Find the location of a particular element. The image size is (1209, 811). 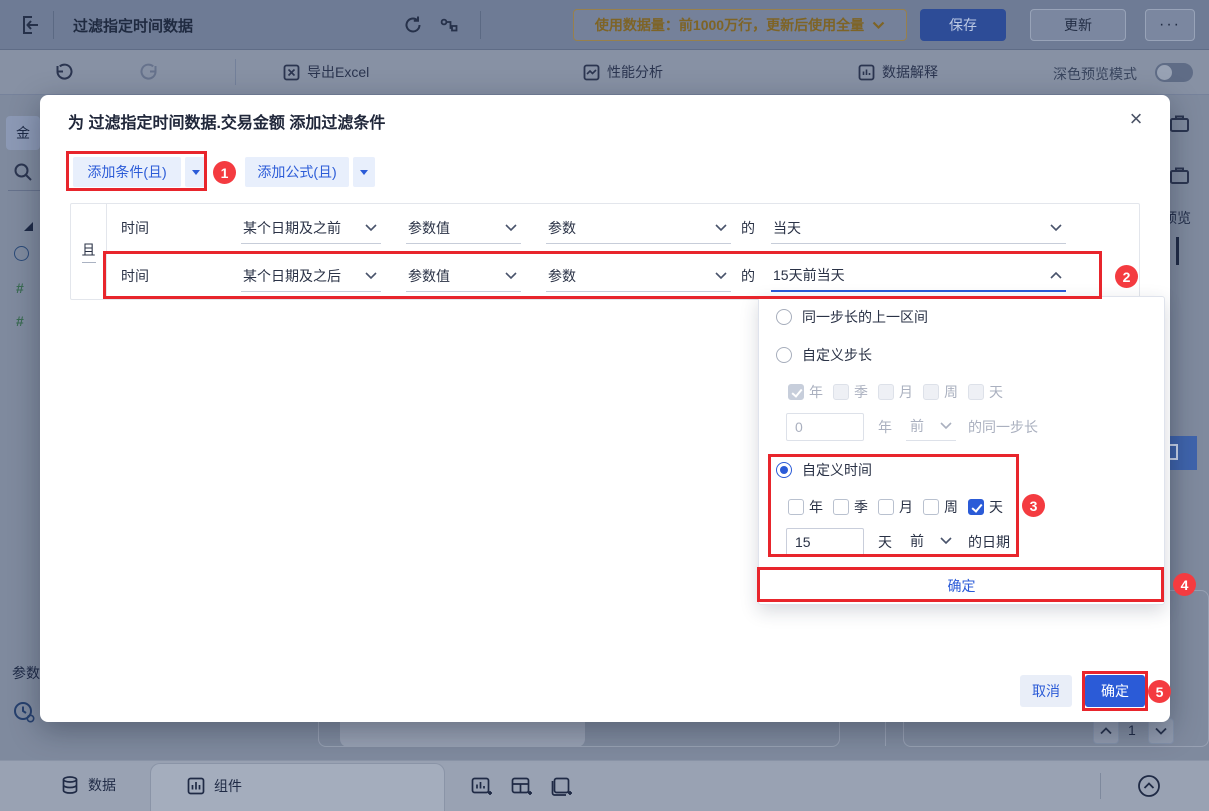

excel-icon is located at coordinates (291, 72).